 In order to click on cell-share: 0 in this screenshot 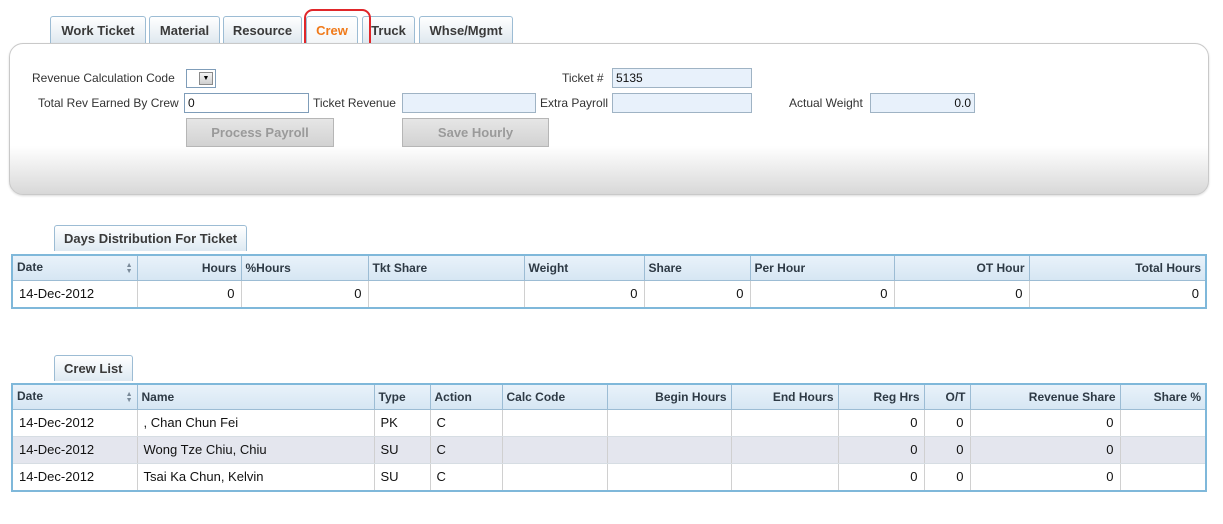, I will do `click(697, 293)`.